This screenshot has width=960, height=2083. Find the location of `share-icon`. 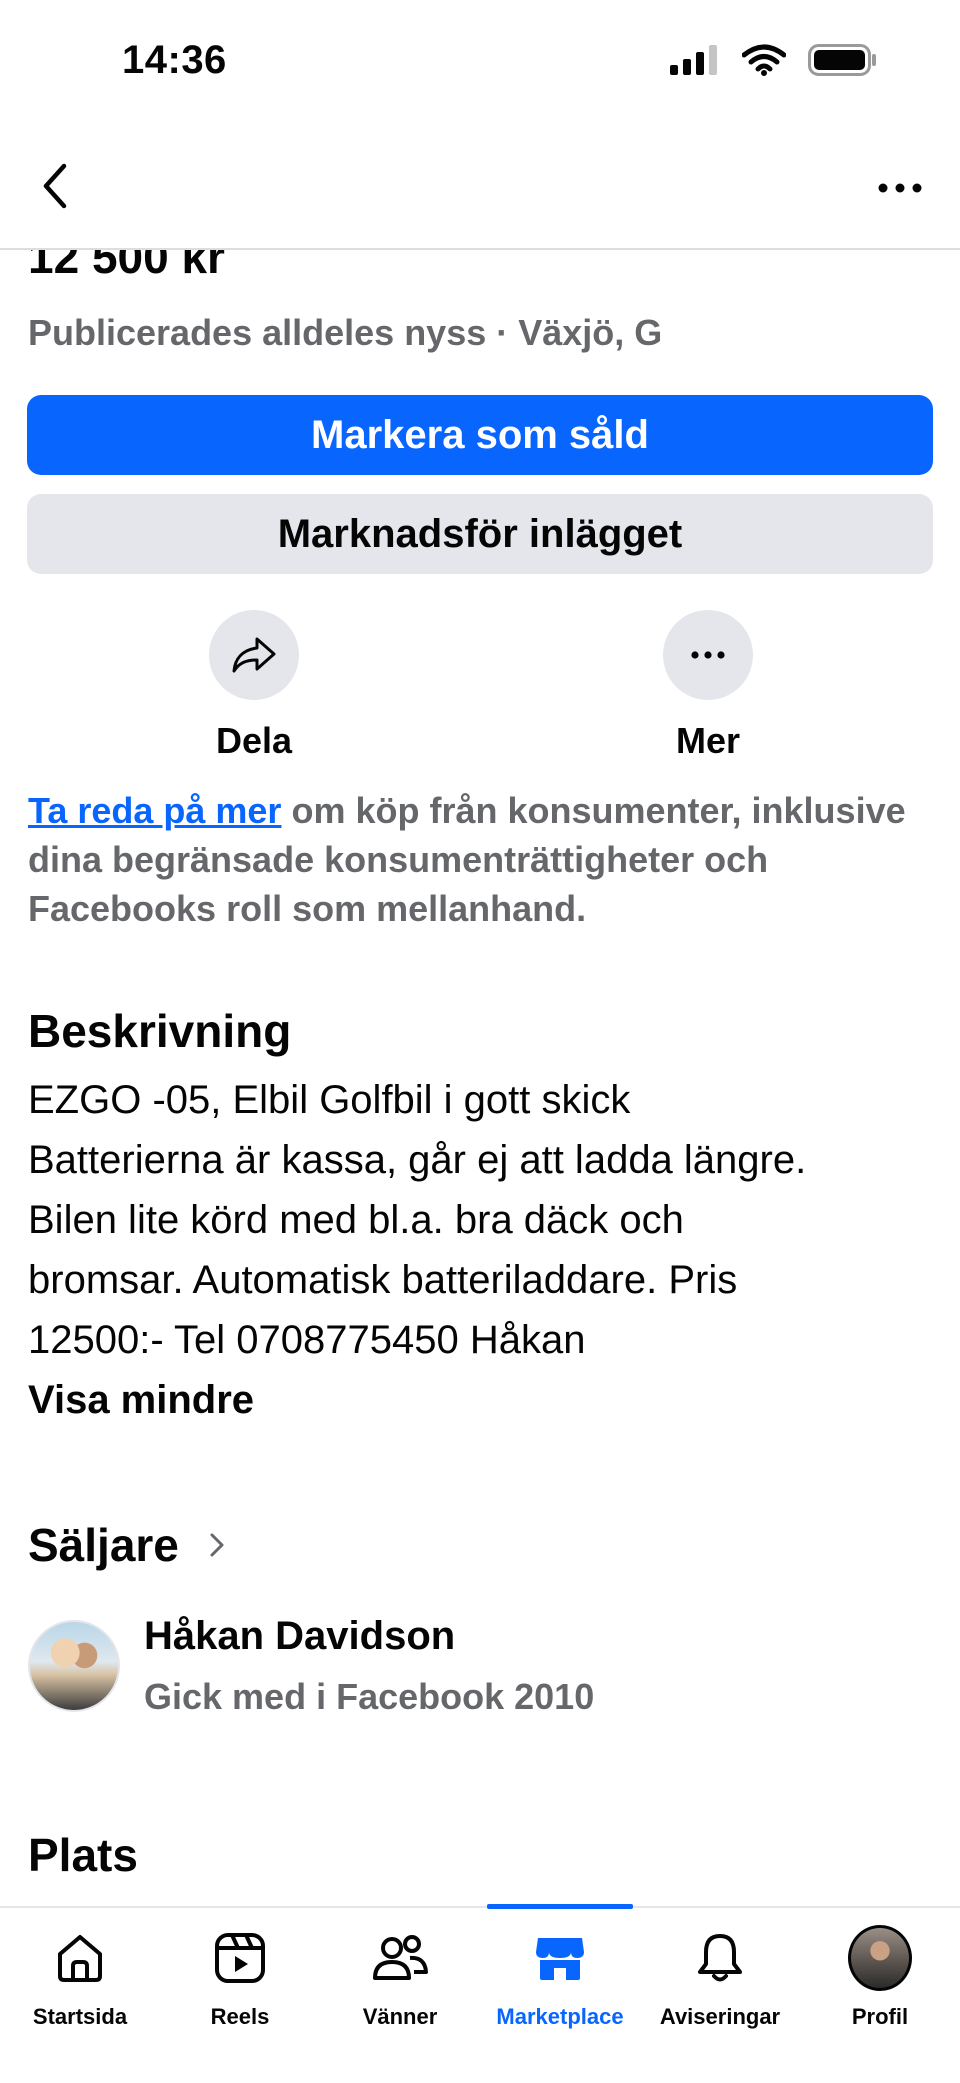

share-icon is located at coordinates (254, 655).